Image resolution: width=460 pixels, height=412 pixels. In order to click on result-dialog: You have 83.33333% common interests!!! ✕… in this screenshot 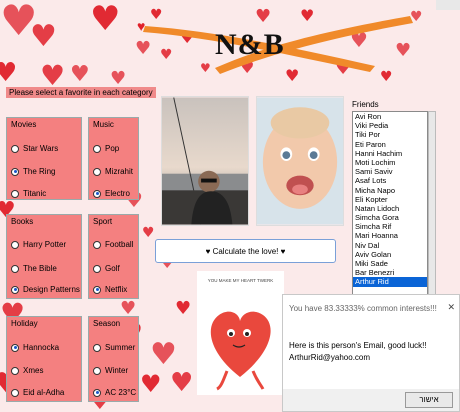, I will do `click(371, 353)`.